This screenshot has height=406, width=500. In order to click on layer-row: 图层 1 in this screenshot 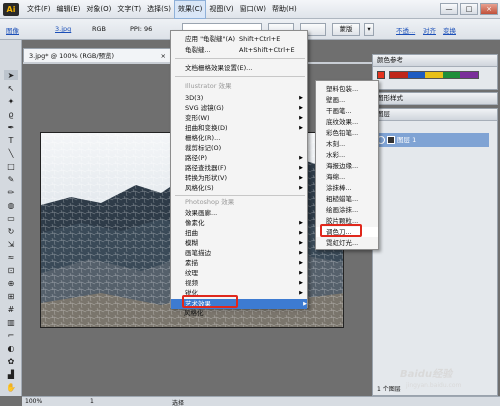, I will do `click(432, 140)`.